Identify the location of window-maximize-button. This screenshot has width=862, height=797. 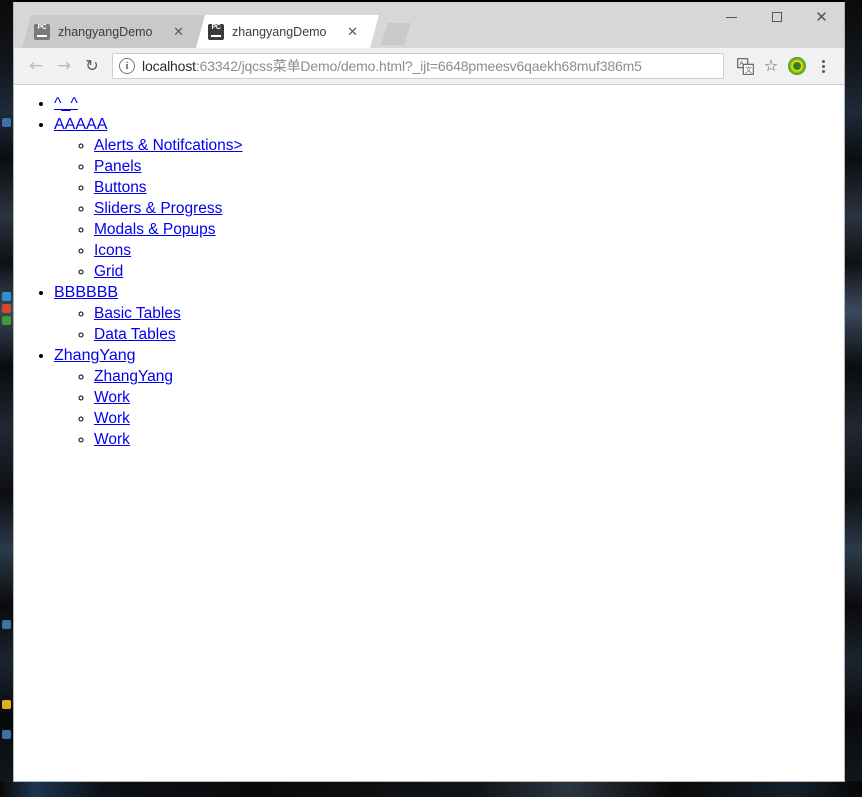
(776, 17).